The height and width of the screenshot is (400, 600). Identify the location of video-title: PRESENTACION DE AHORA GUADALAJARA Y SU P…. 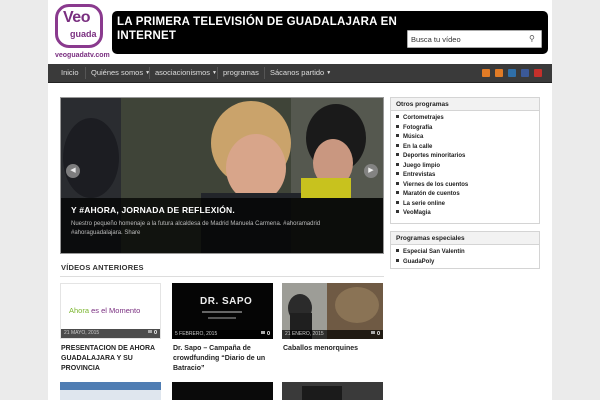
(112, 359).